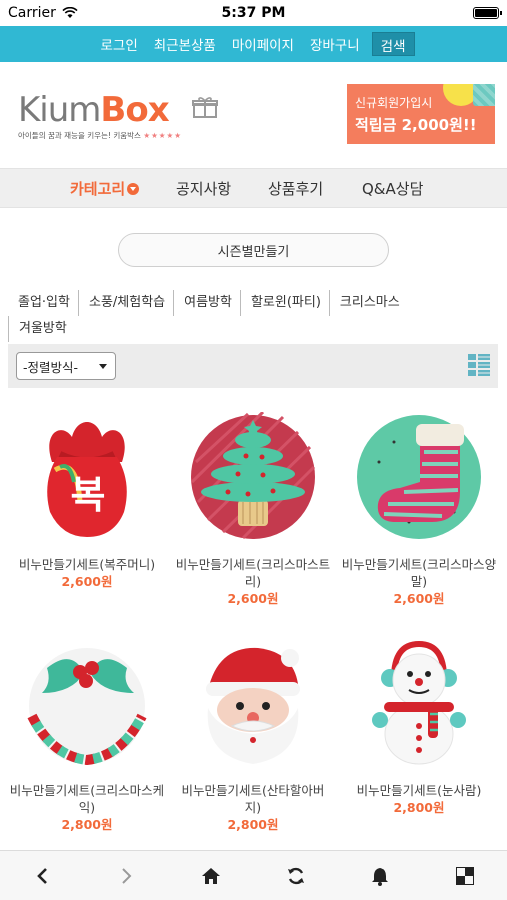 The width and height of the screenshot is (507, 900). What do you see at coordinates (263, 44) in the screenshot?
I see `nav-mypage: 마이페이지` at bounding box center [263, 44].